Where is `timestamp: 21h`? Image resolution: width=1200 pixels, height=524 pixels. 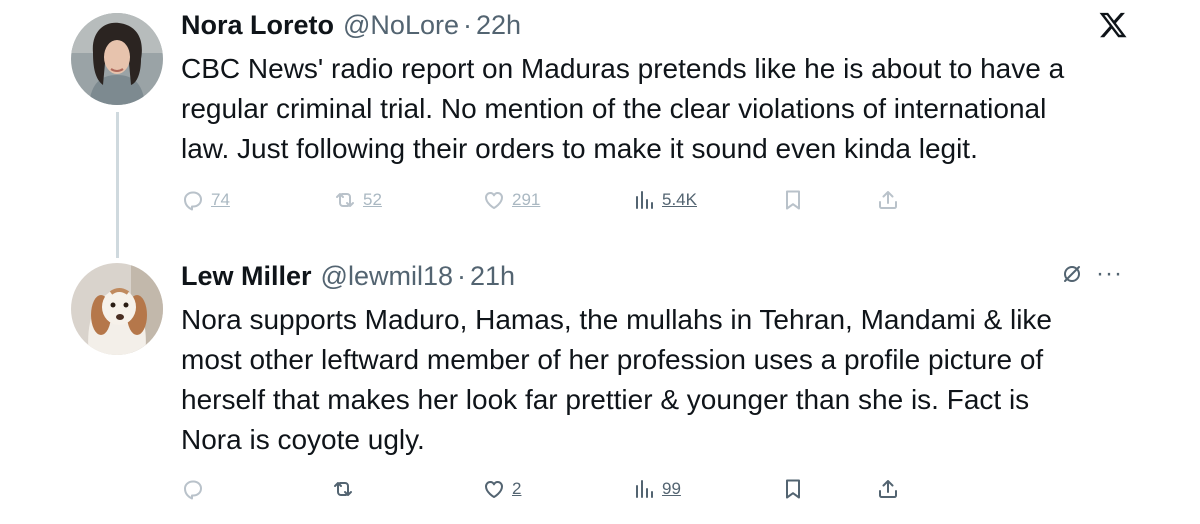
timestamp: 21h is located at coordinates (492, 276).